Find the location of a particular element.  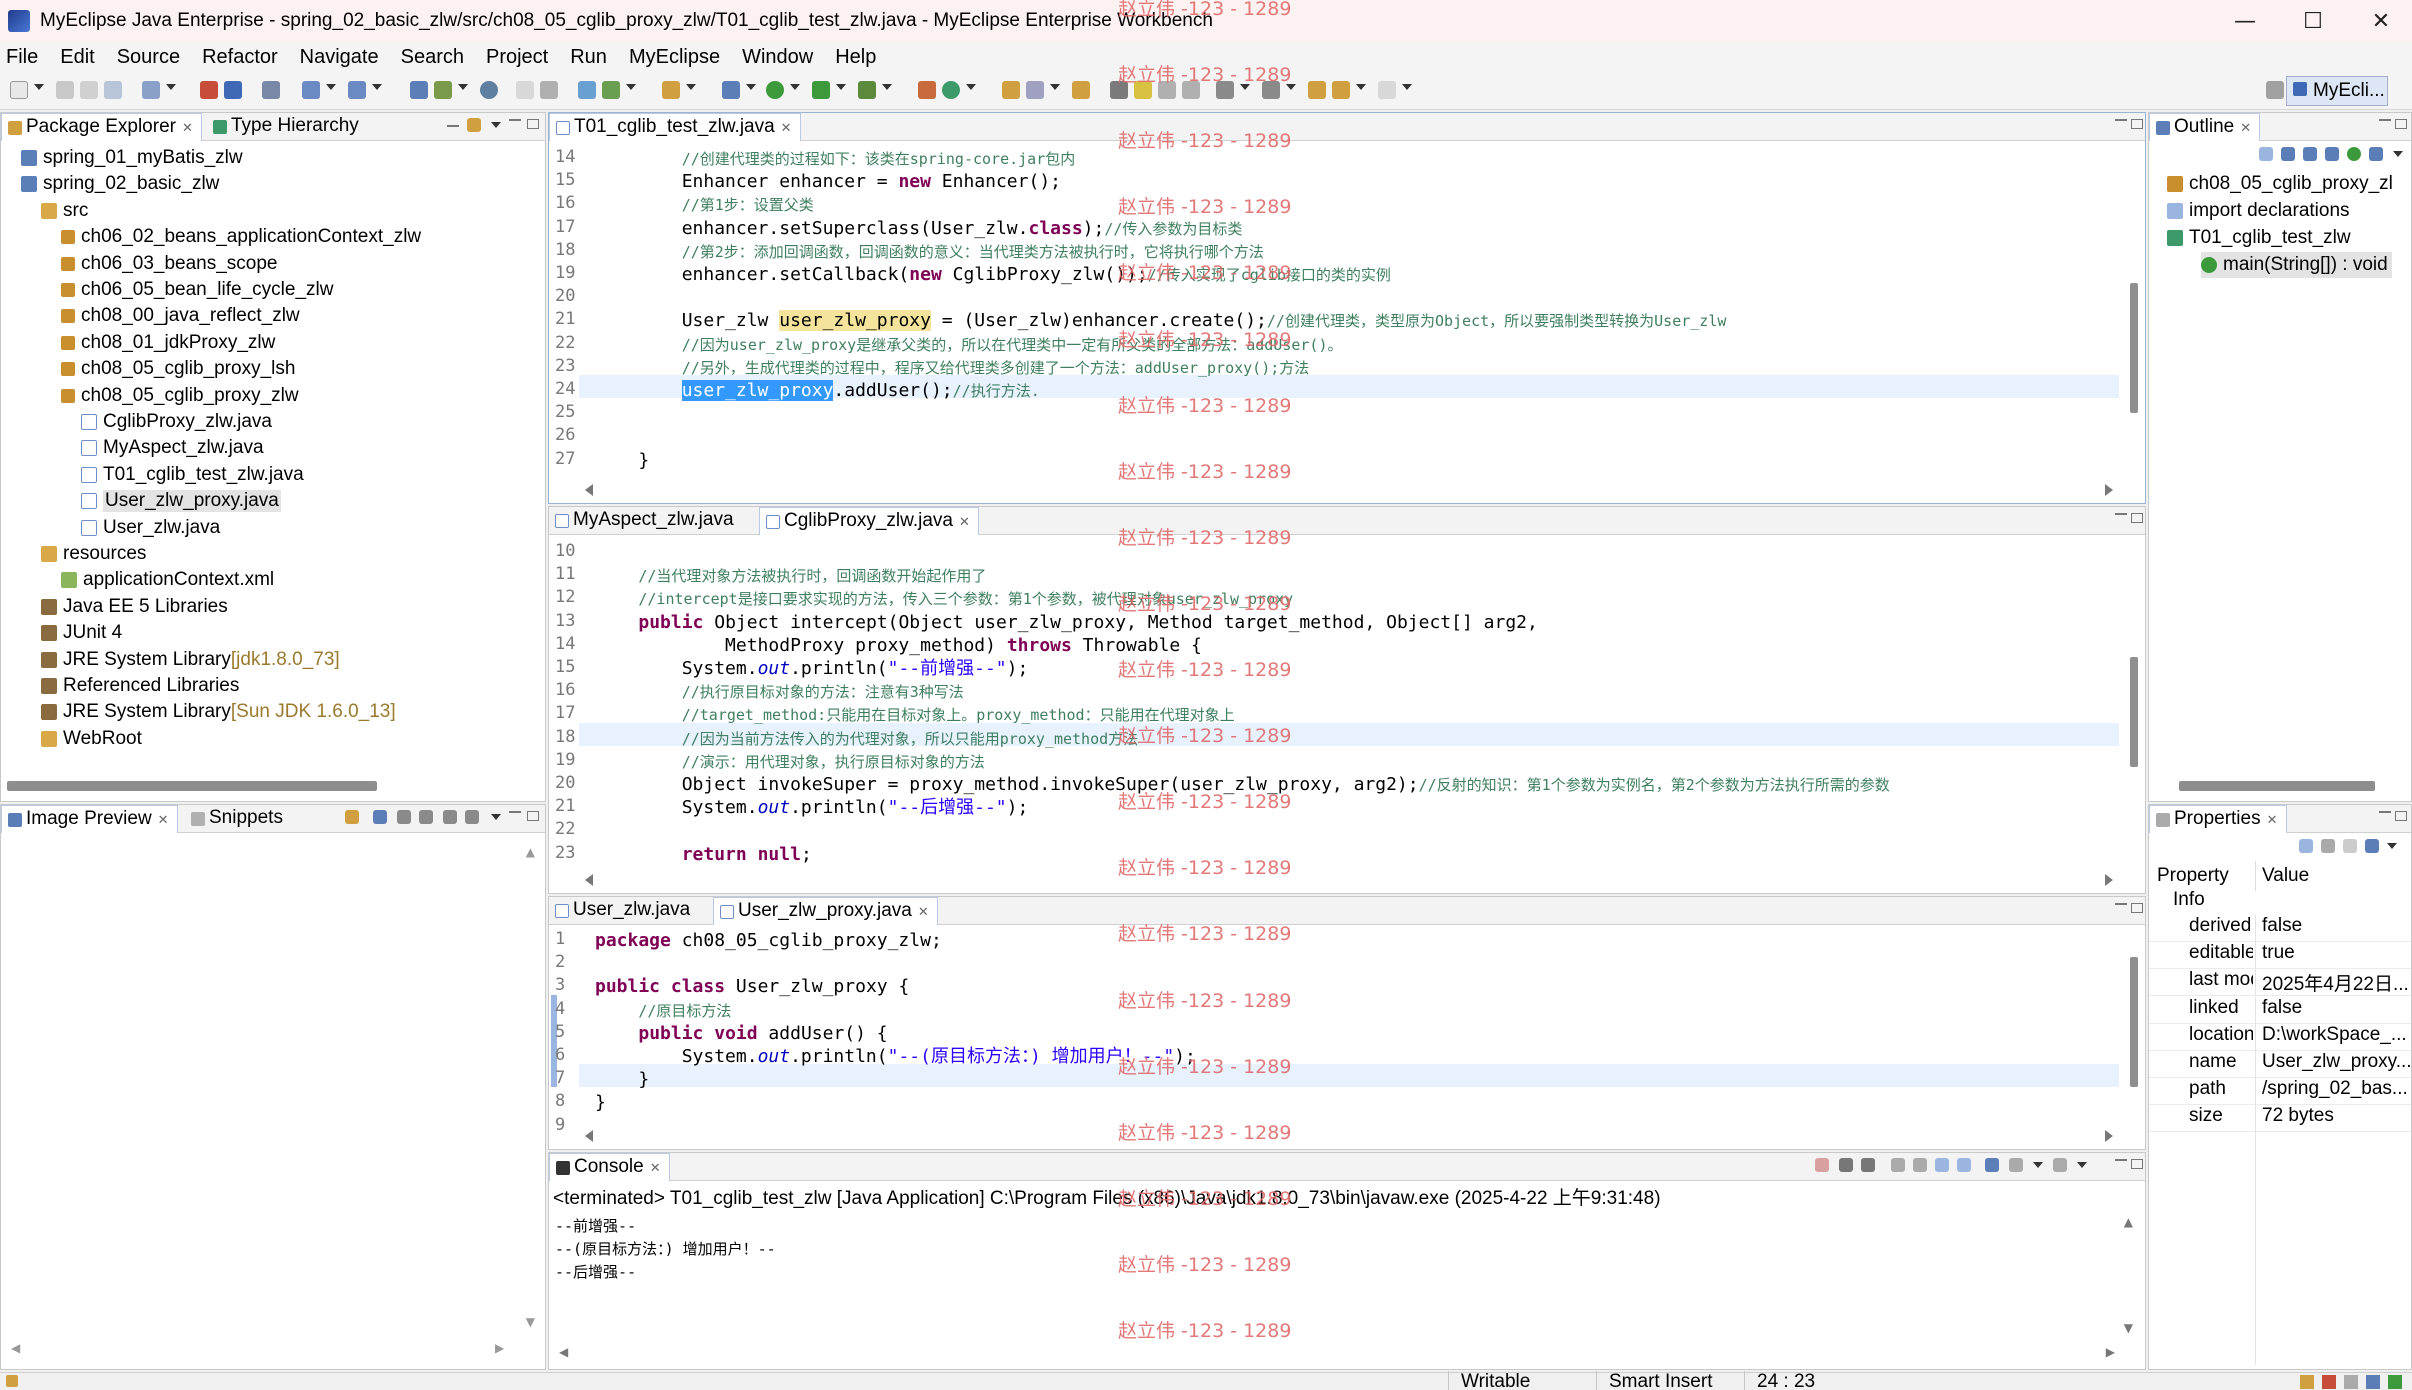

scroll-up-icon: ▲ is located at coordinates (2128, 1222).